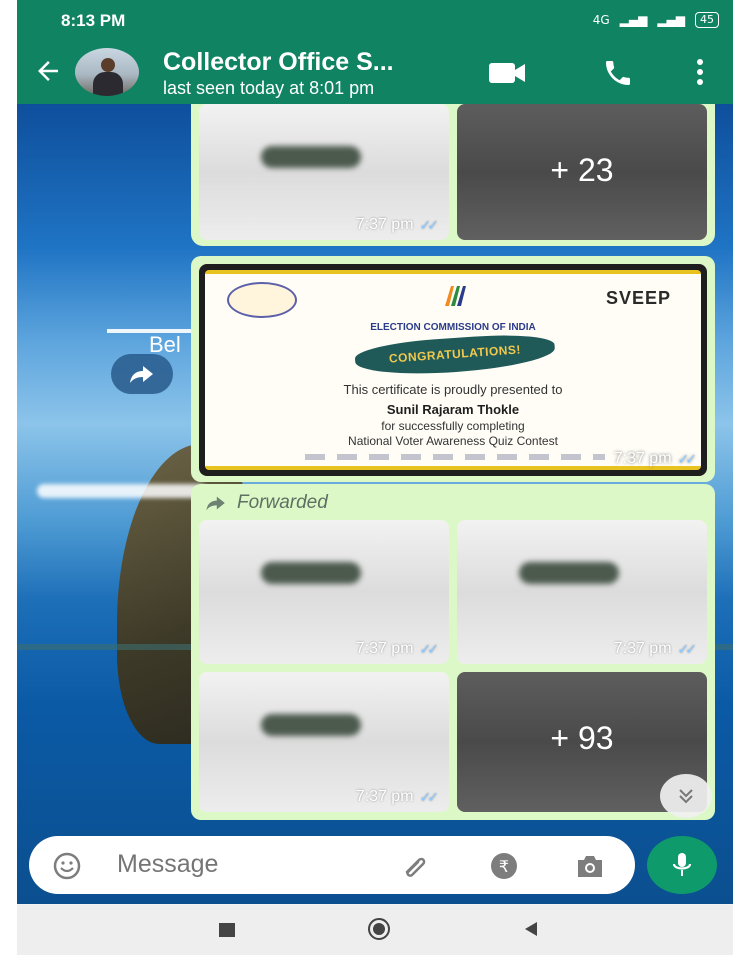  I want to click on wallpaper-cloud, so click(122, 491).